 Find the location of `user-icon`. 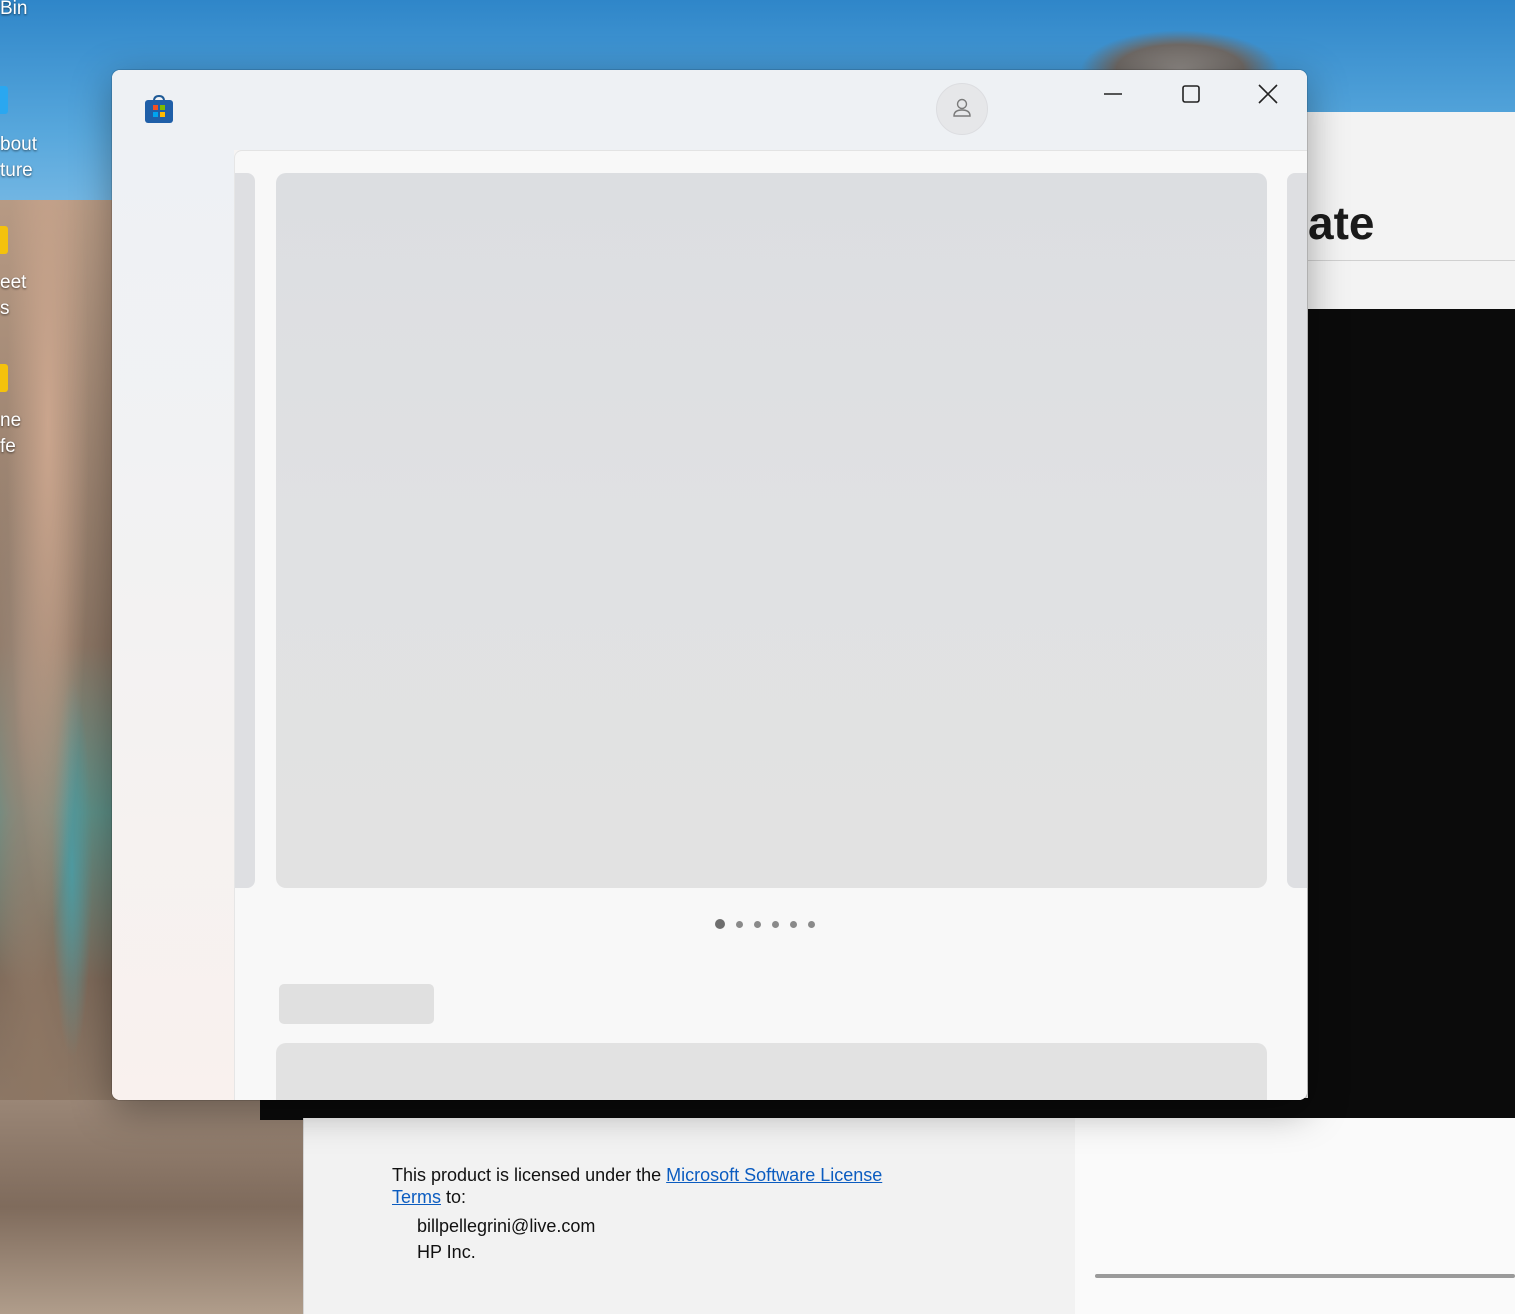

user-icon is located at coordinates (962, 109).